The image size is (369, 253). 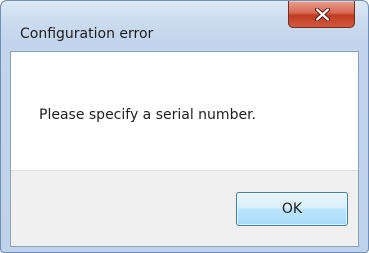 I want to click on close-icon, so click(x=322, y=14).